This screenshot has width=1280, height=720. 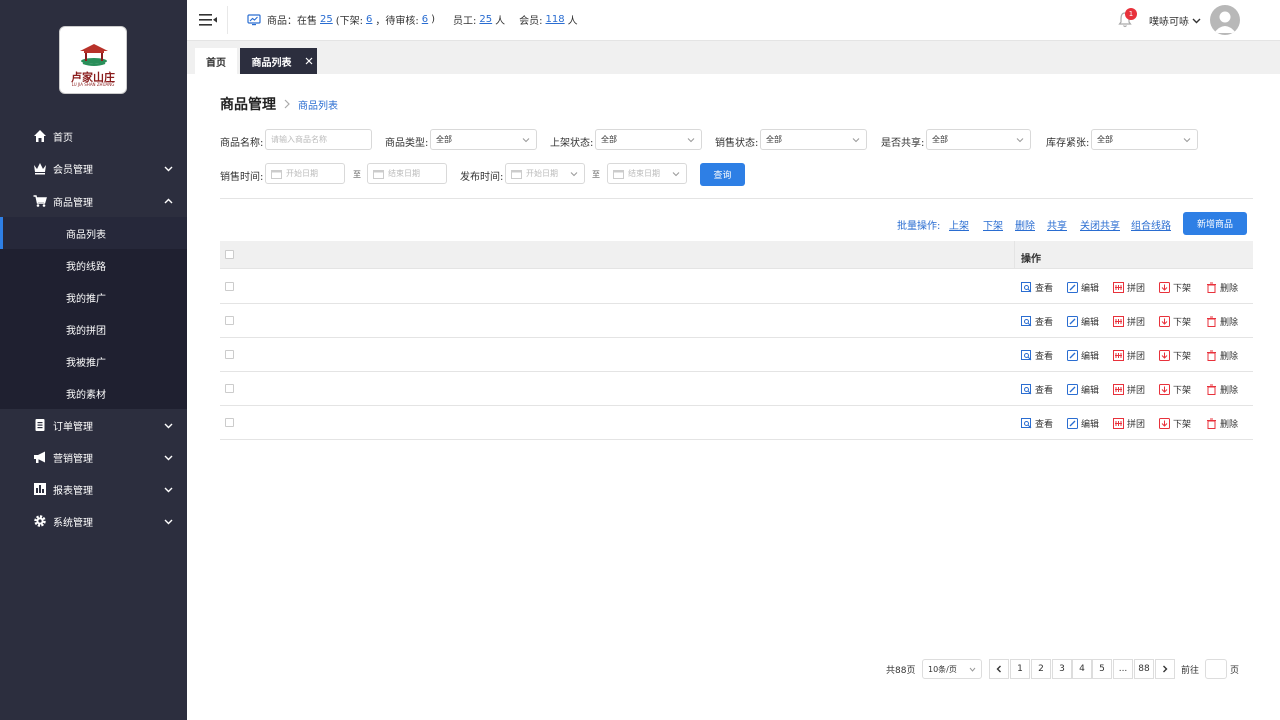 I want to click on batch-unshare-link: 关闭共享, so click(x=1100, y=224).